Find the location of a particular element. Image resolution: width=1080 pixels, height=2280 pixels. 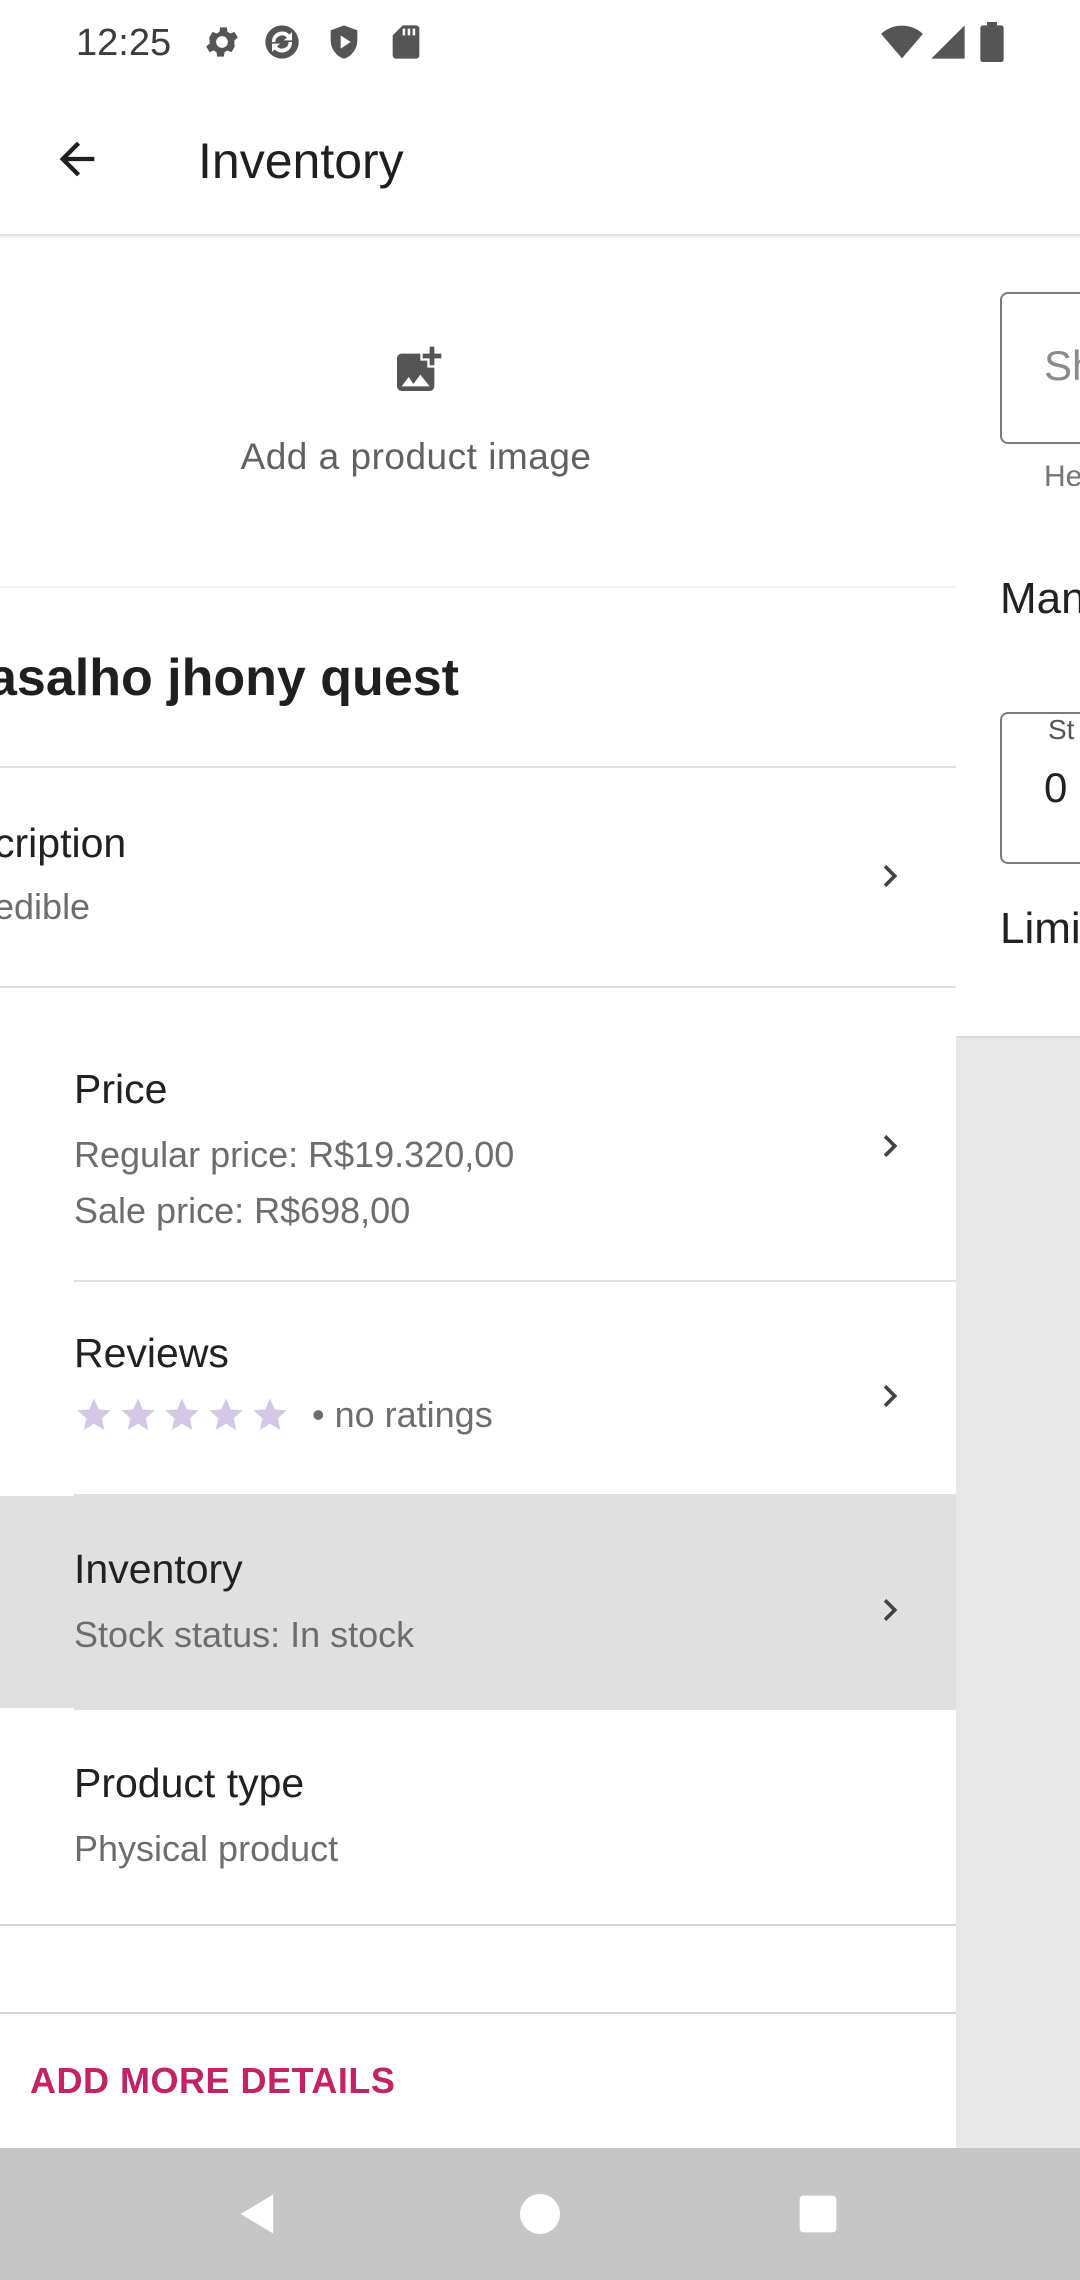

limit-label: Limi is located at coordinates (1040, 928).